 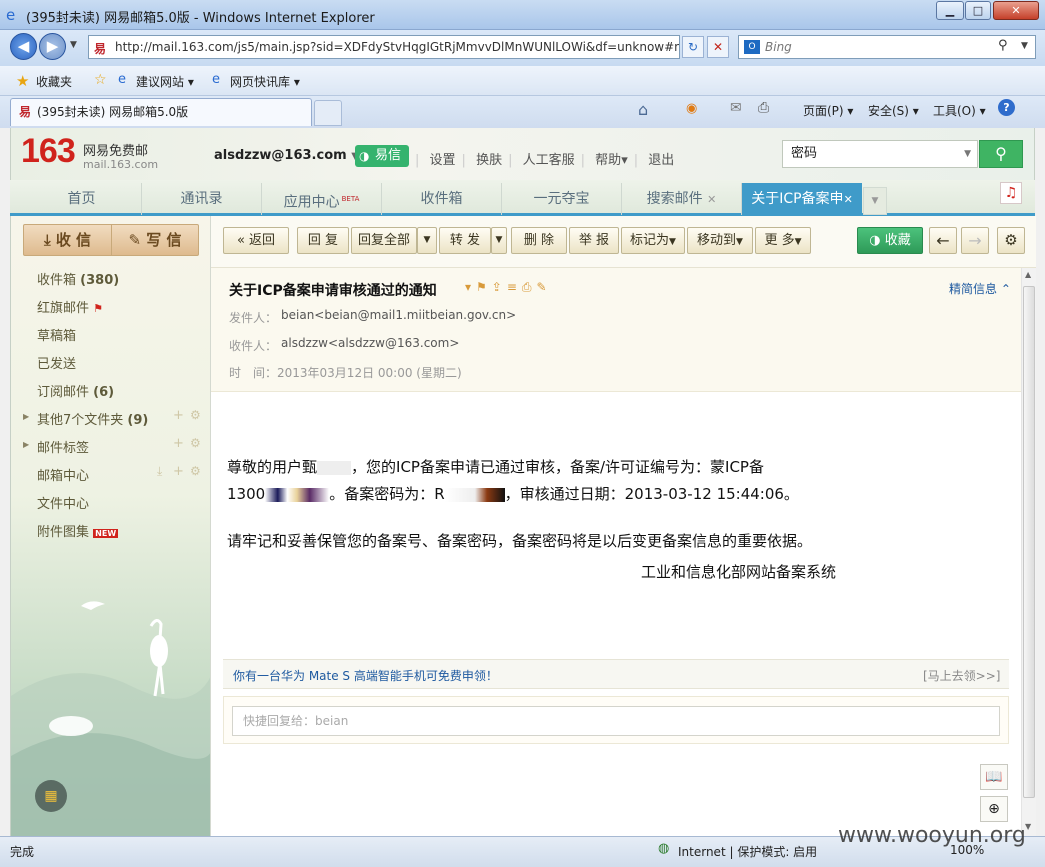 I want to click on settings-icon: ⚙, so click(x=195, y=471).